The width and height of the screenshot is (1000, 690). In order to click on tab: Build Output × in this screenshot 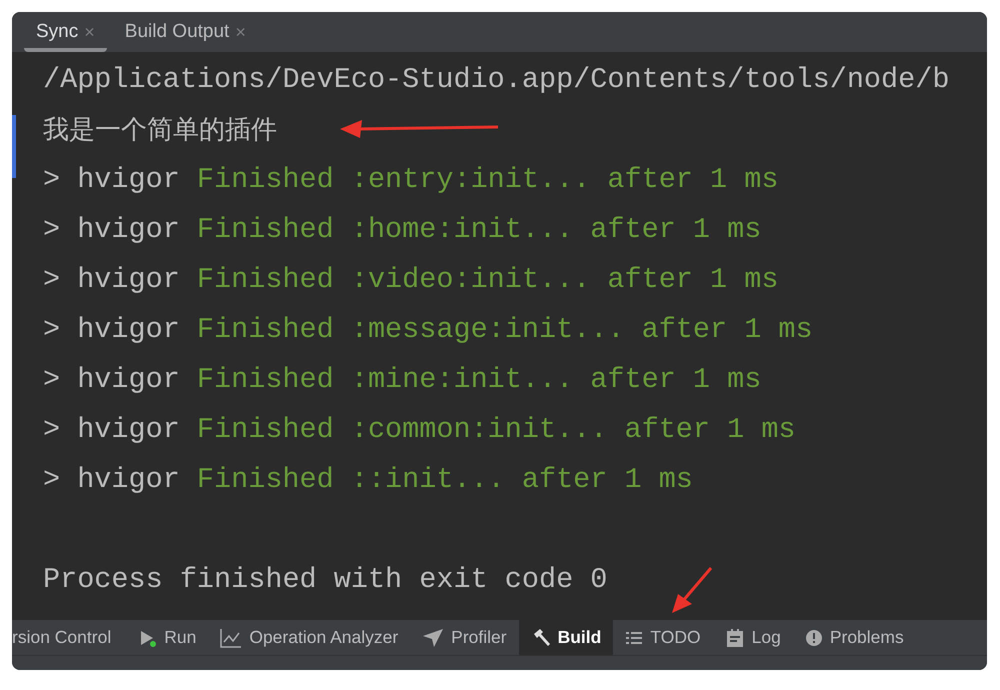, I will do `click(185, 34)`.